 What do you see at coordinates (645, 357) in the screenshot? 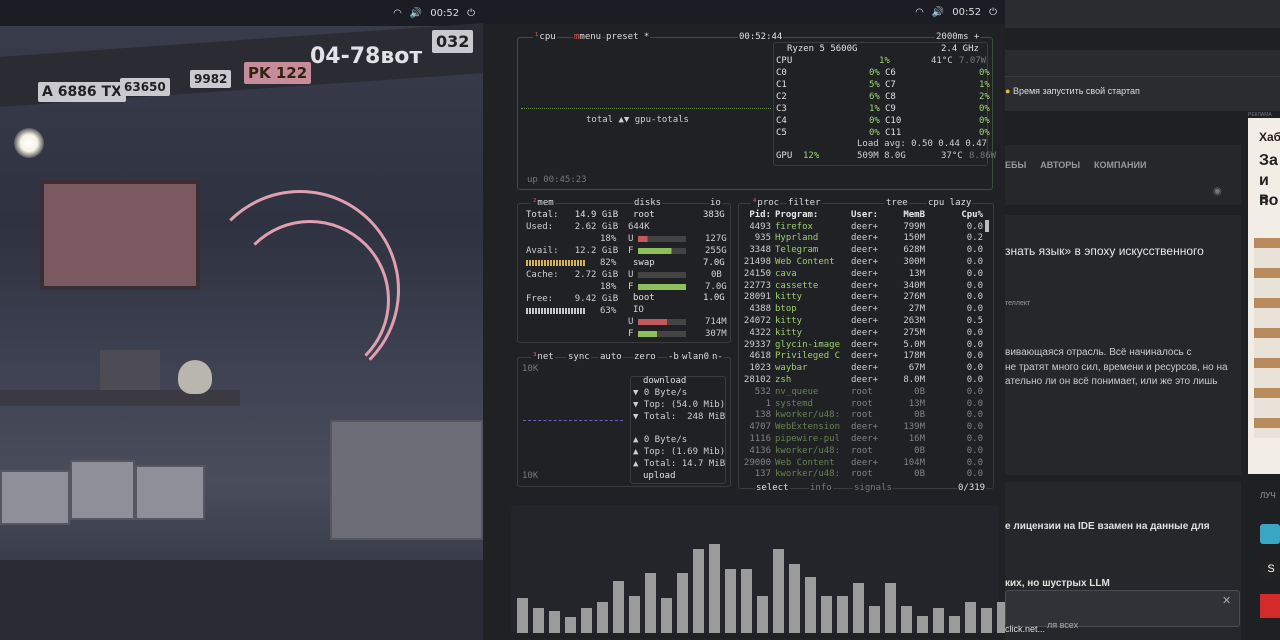
I see `zero-toggle: zero` at bounding box center [645, 357].